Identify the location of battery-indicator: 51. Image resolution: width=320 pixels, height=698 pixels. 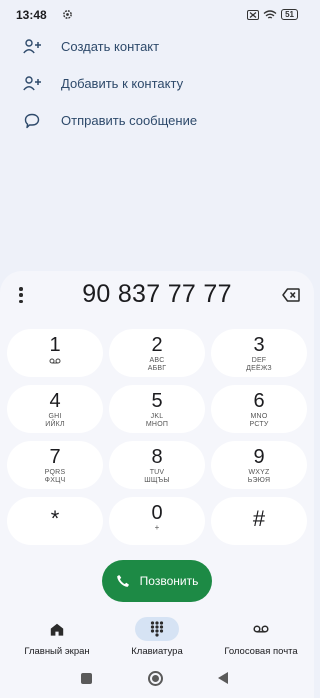
(289, 14).